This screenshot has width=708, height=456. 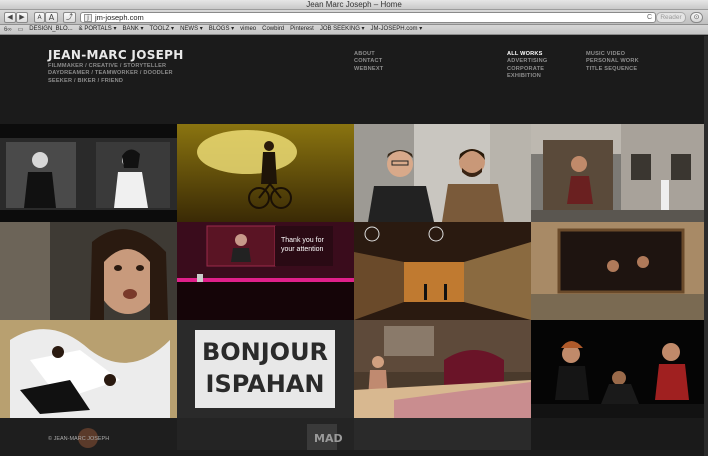 What do you see at coordinates (527, 76) in the screenshot?
I see `nav-link-exhibition: EXHIBITION` at bounding box center [527, 76].